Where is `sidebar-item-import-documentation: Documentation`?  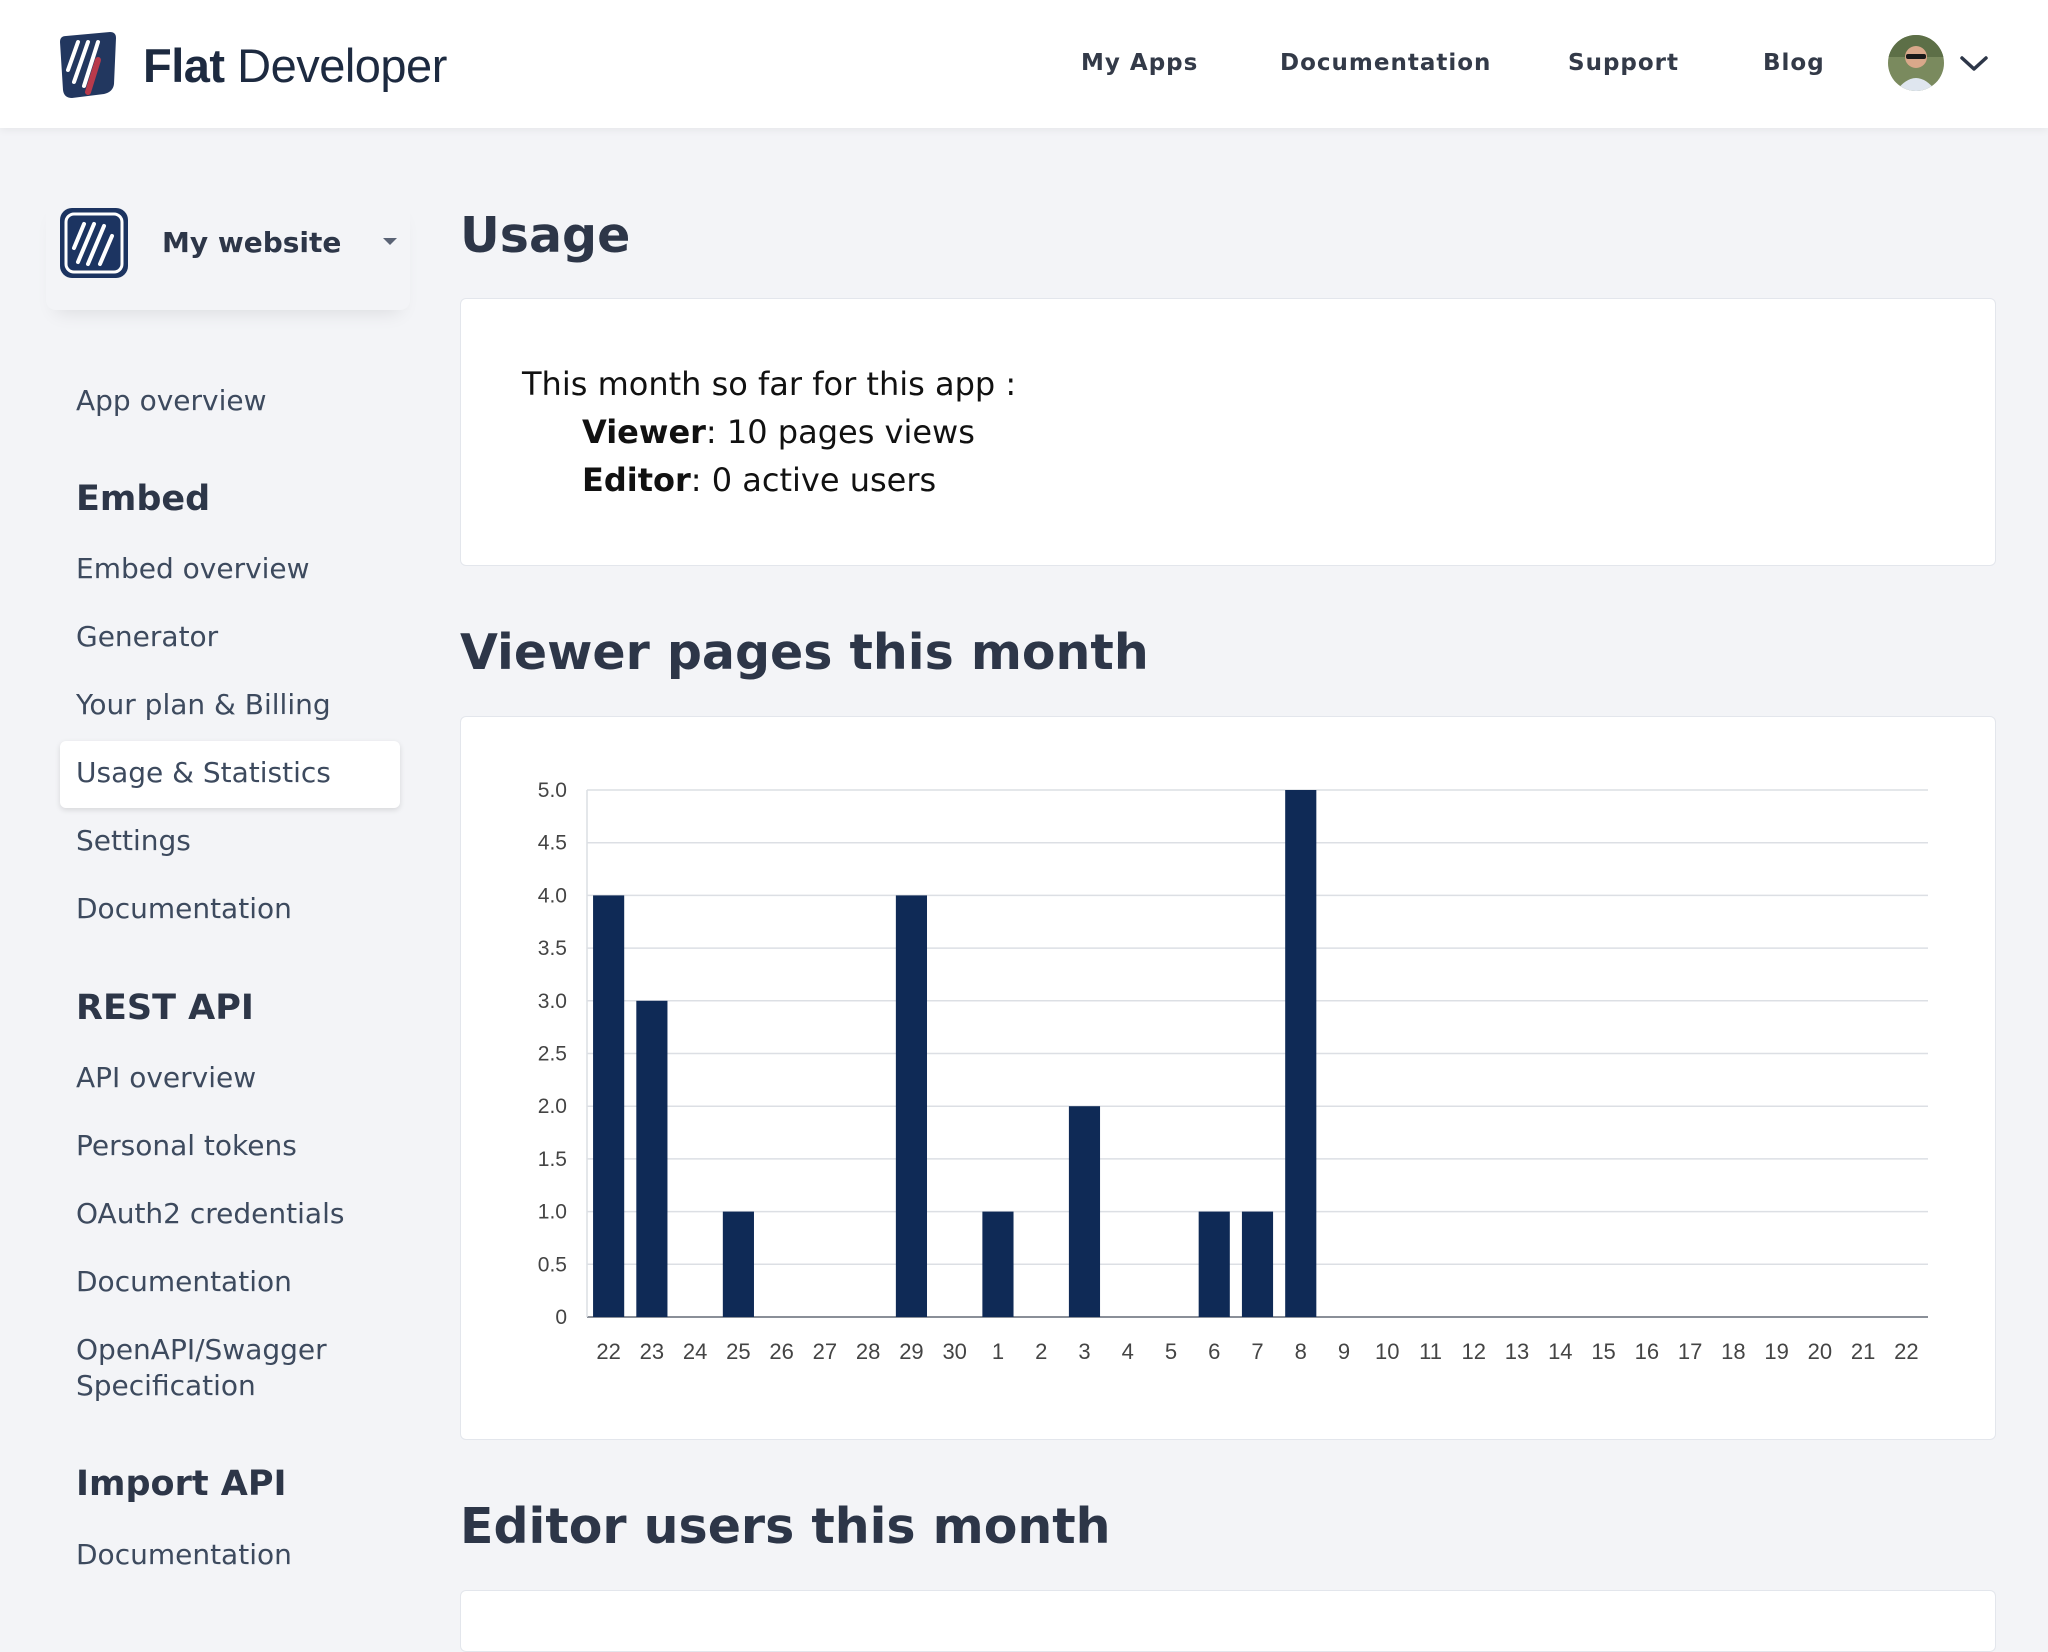
sidebar-item-import-documentation: Documentation is located at coordinates (184, 1554).